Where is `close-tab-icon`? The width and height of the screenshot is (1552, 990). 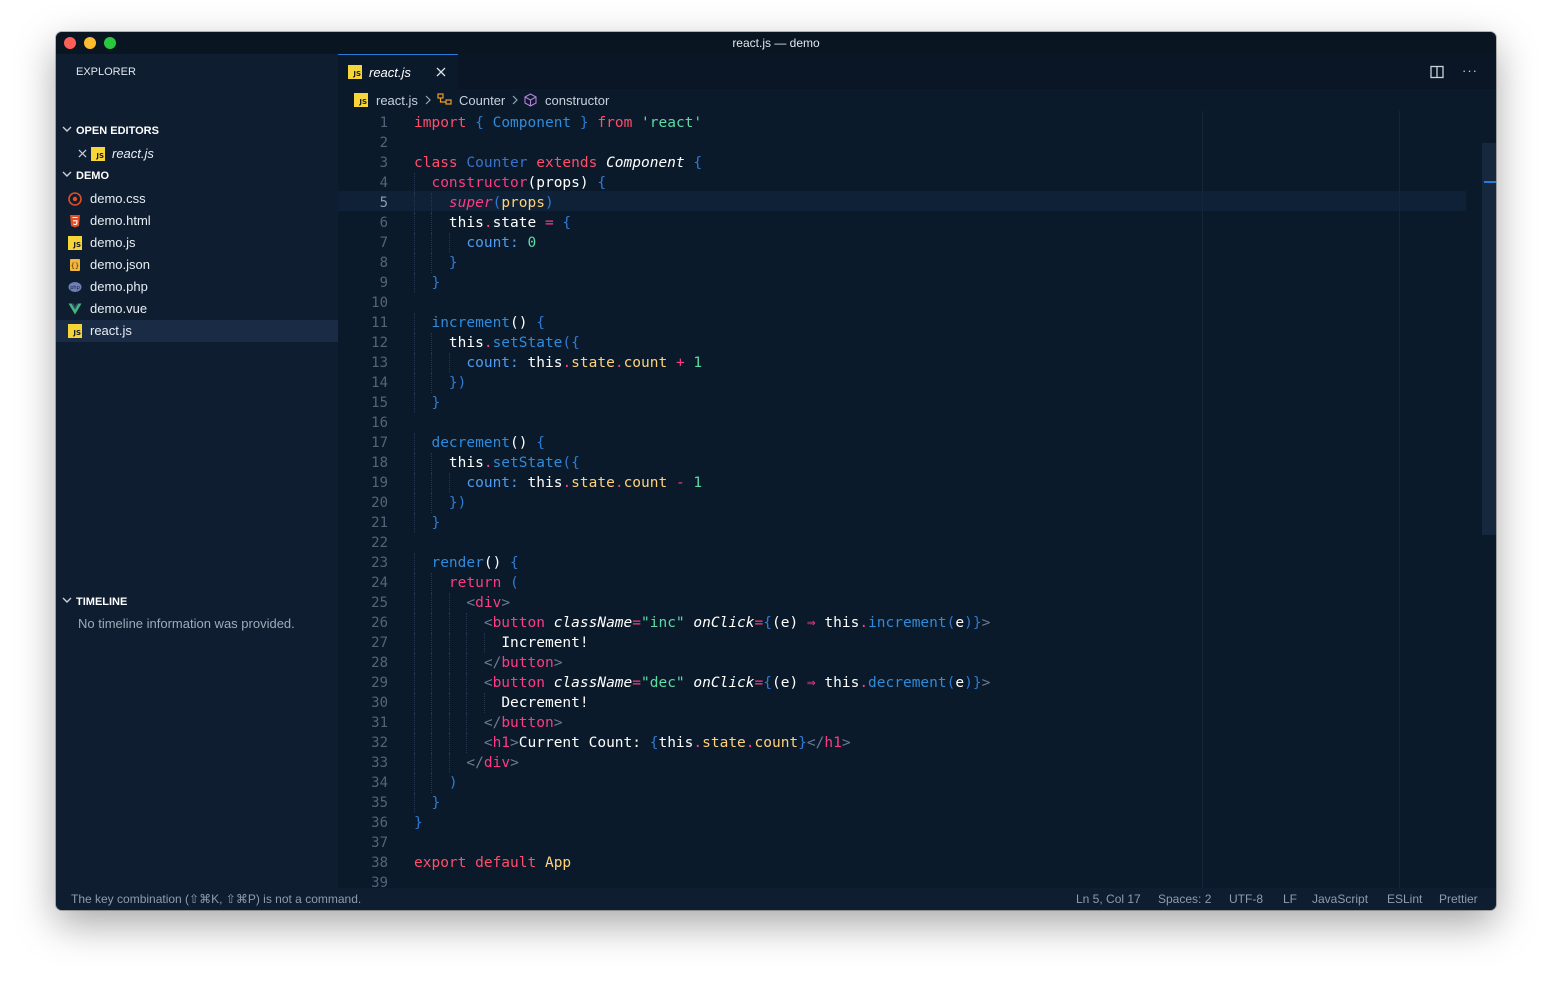 close-tab-icon is located at coordinates (441, 72).